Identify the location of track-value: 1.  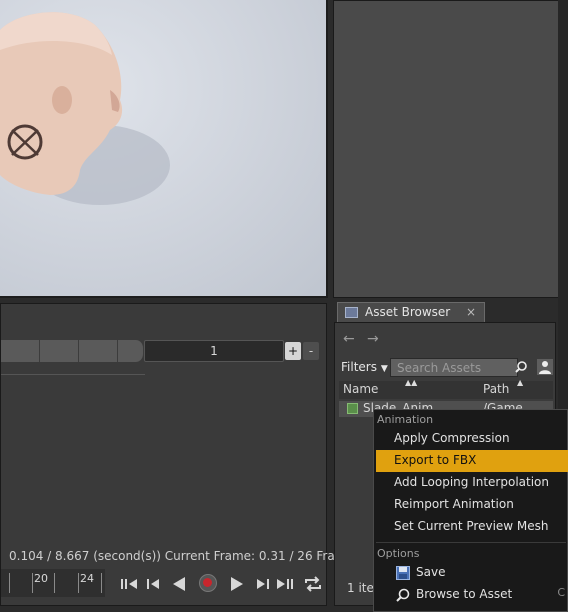
(214, 351).